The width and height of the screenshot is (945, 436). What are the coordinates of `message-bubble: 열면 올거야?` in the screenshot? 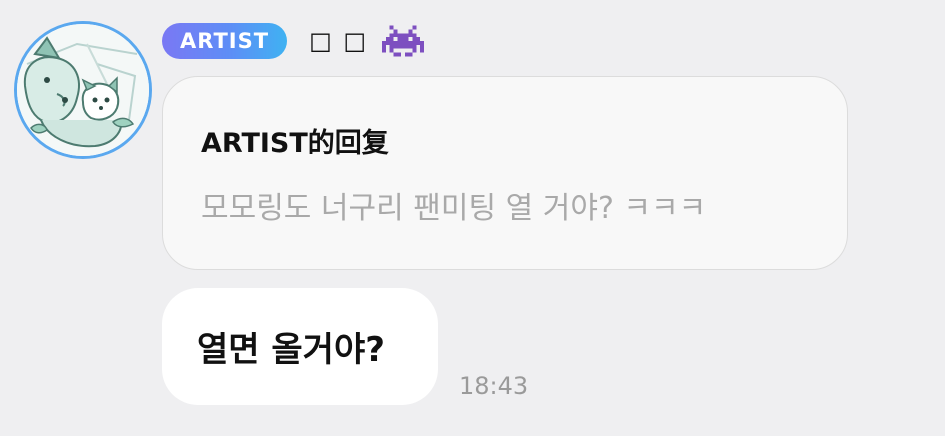 It's located at (300, 346).